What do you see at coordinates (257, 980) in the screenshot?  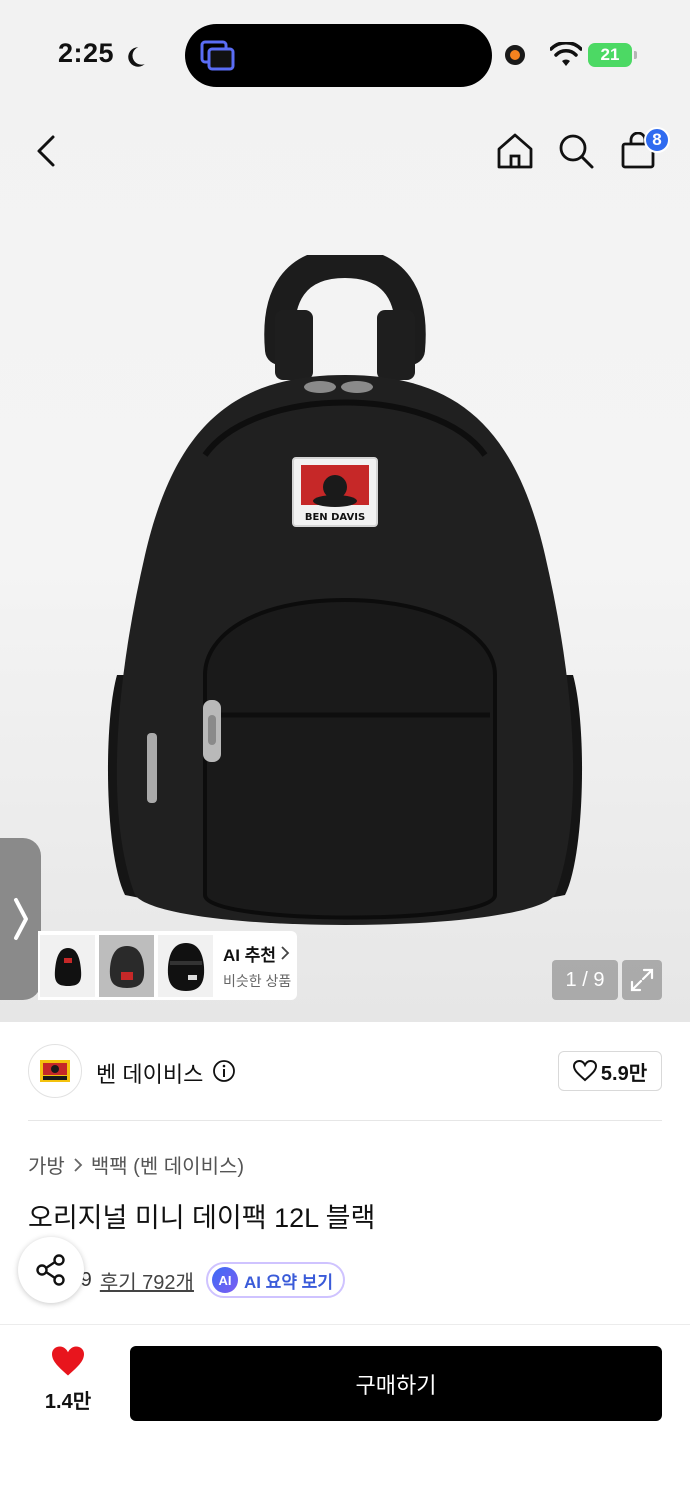 I see `ai-recommendation-subtitle: 비슷한 상품` at bounding box center [257, 980].